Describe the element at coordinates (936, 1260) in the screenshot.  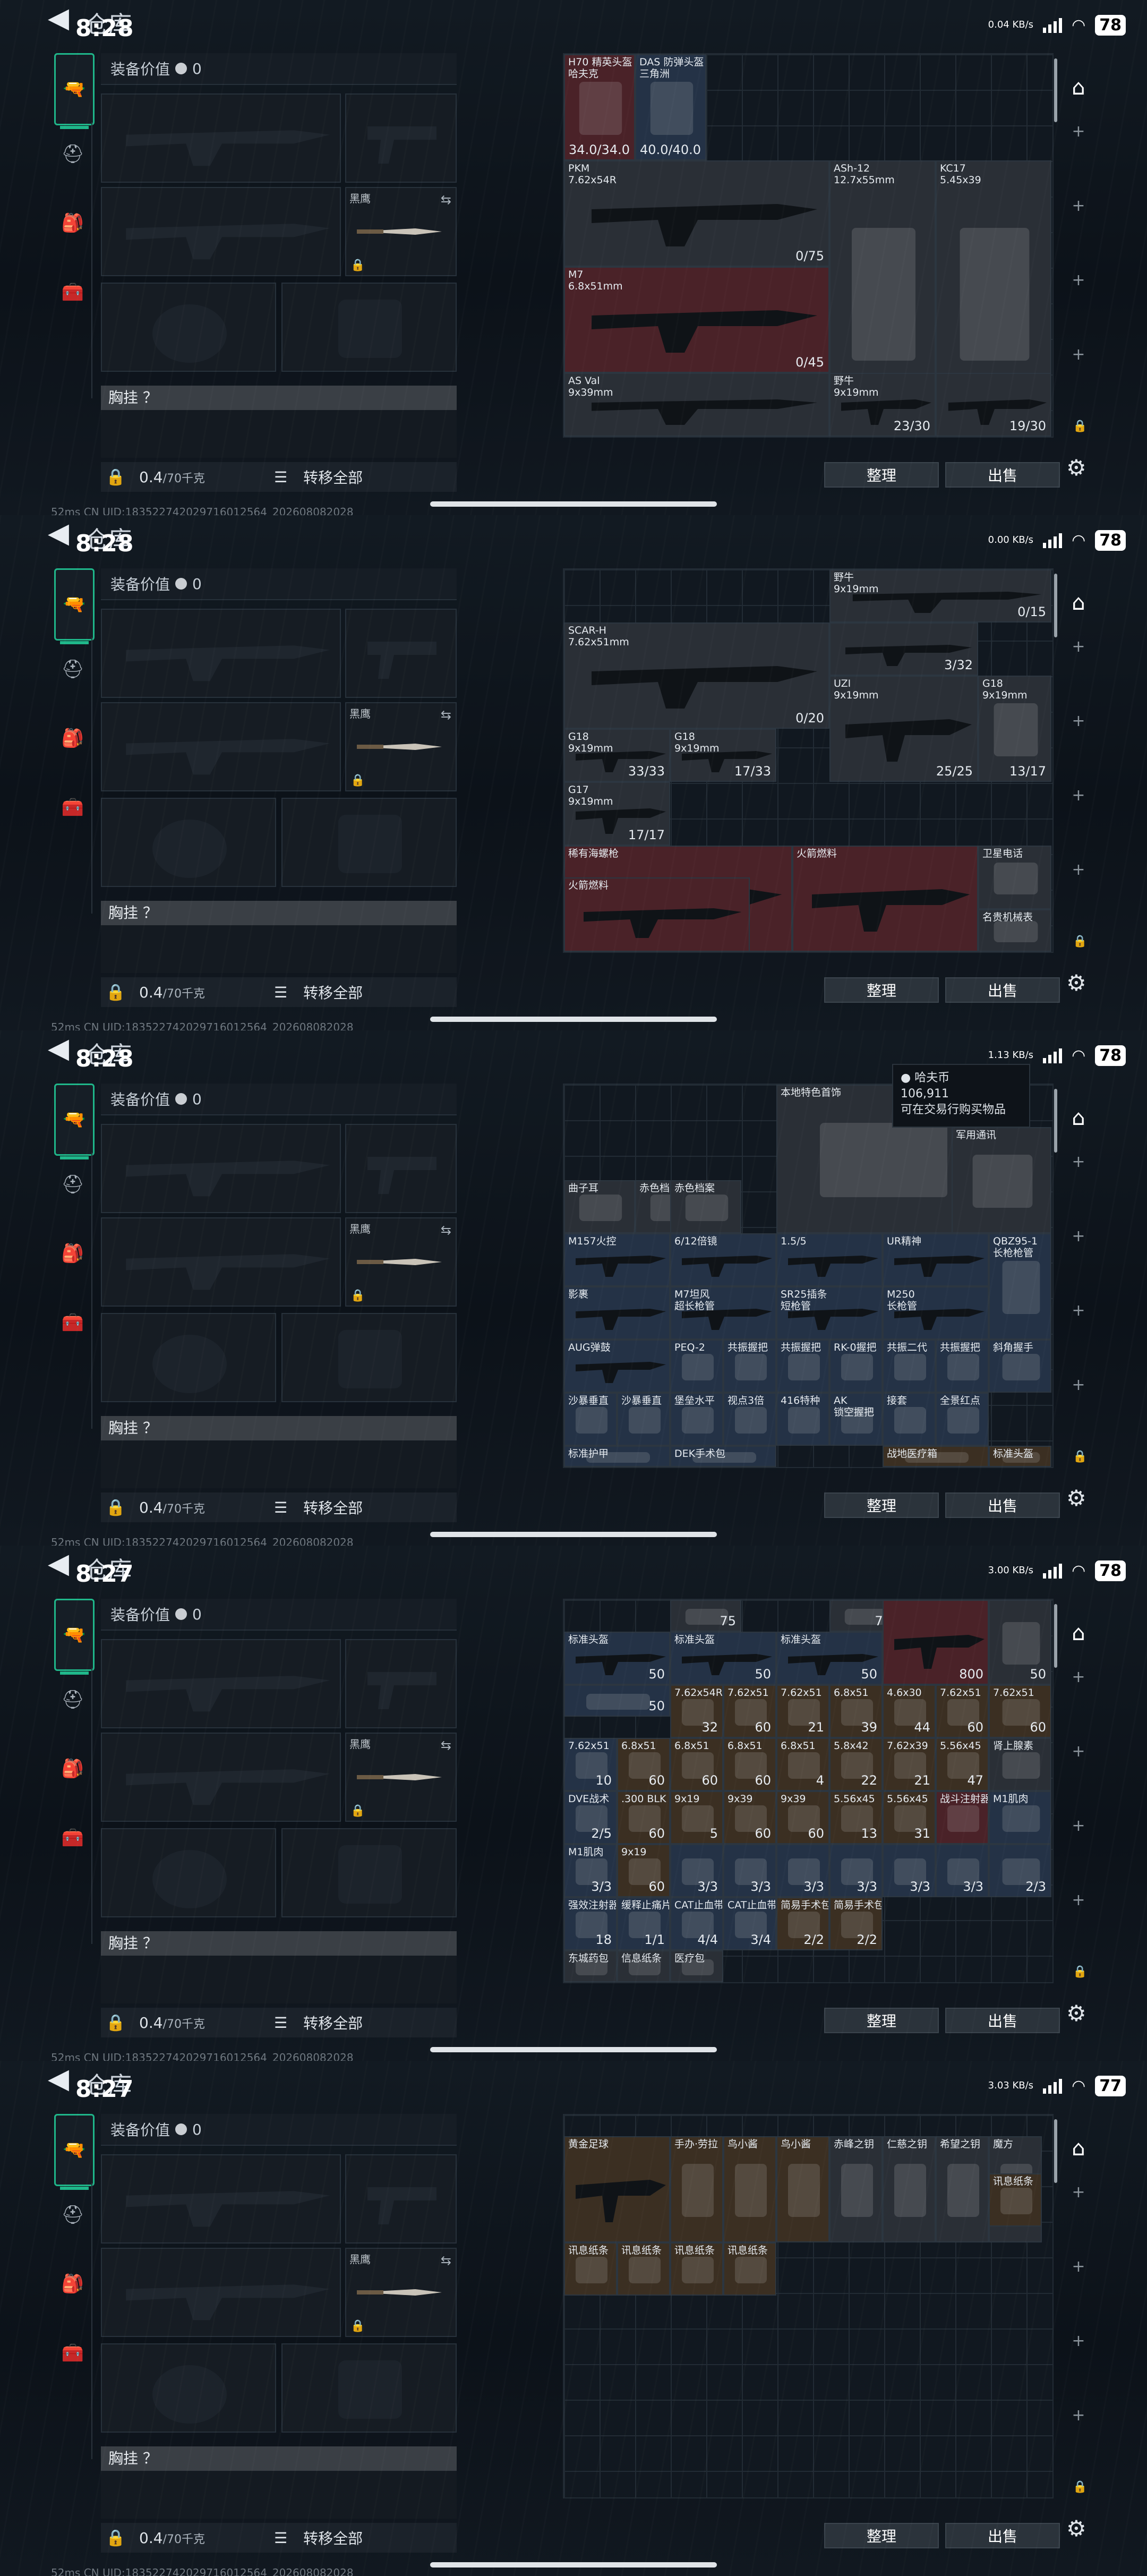
I see `stash-item: UR精神` at that location.